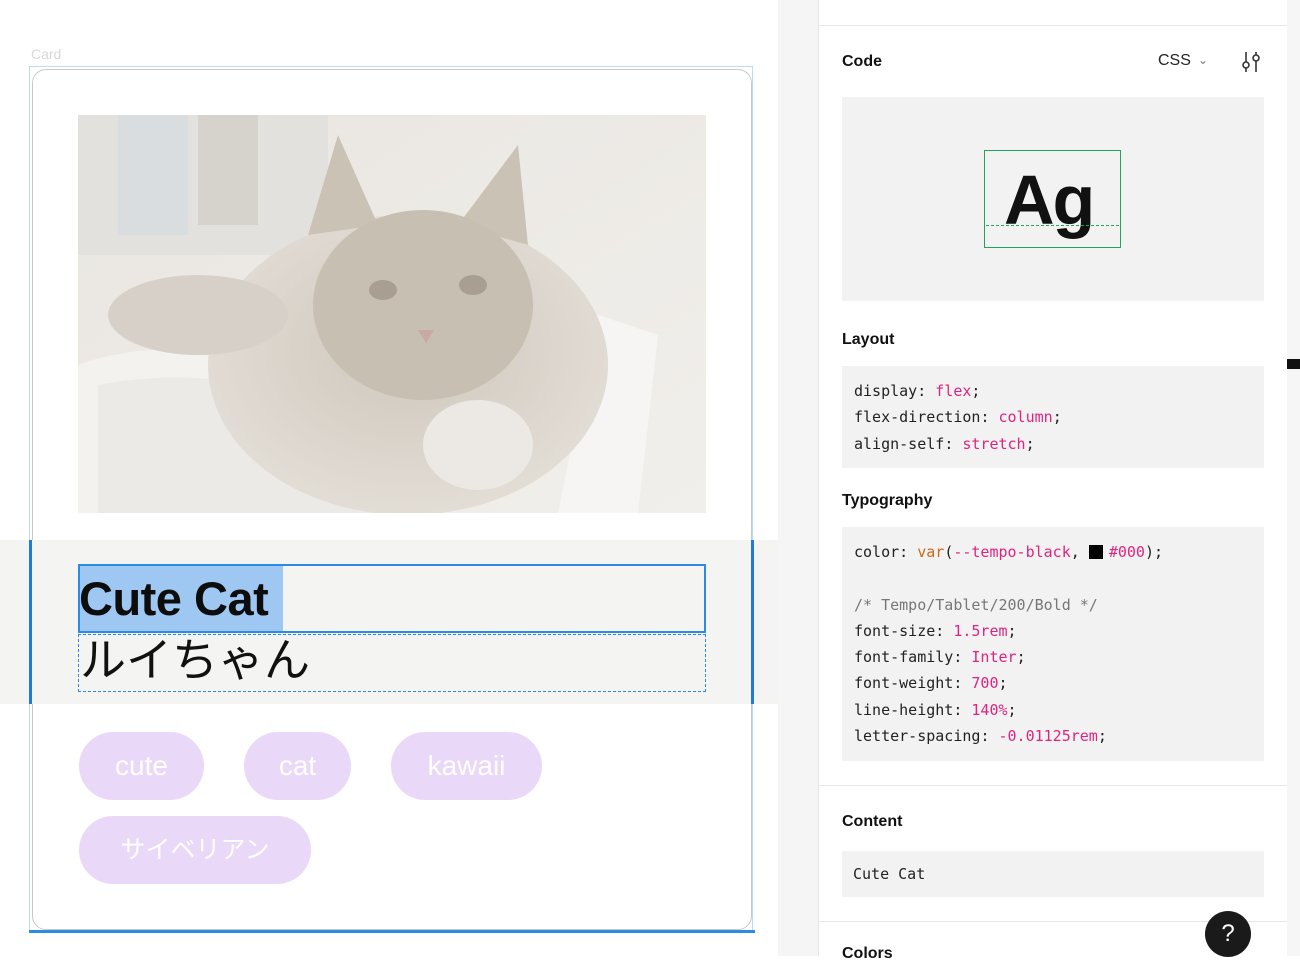  What do you see at coordinates (1095, 552) in the screenshot?
I see `color-swatch` at bounding box center [1095, 552].